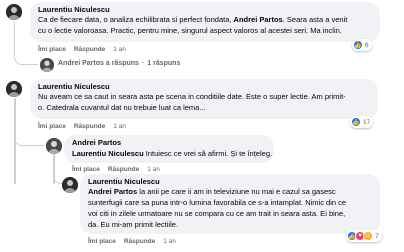  What do you see at coordinates (315, 19) in the screenshot?
I see `text-segment: . Seara asta a venit` at bounding box center [315, 19].